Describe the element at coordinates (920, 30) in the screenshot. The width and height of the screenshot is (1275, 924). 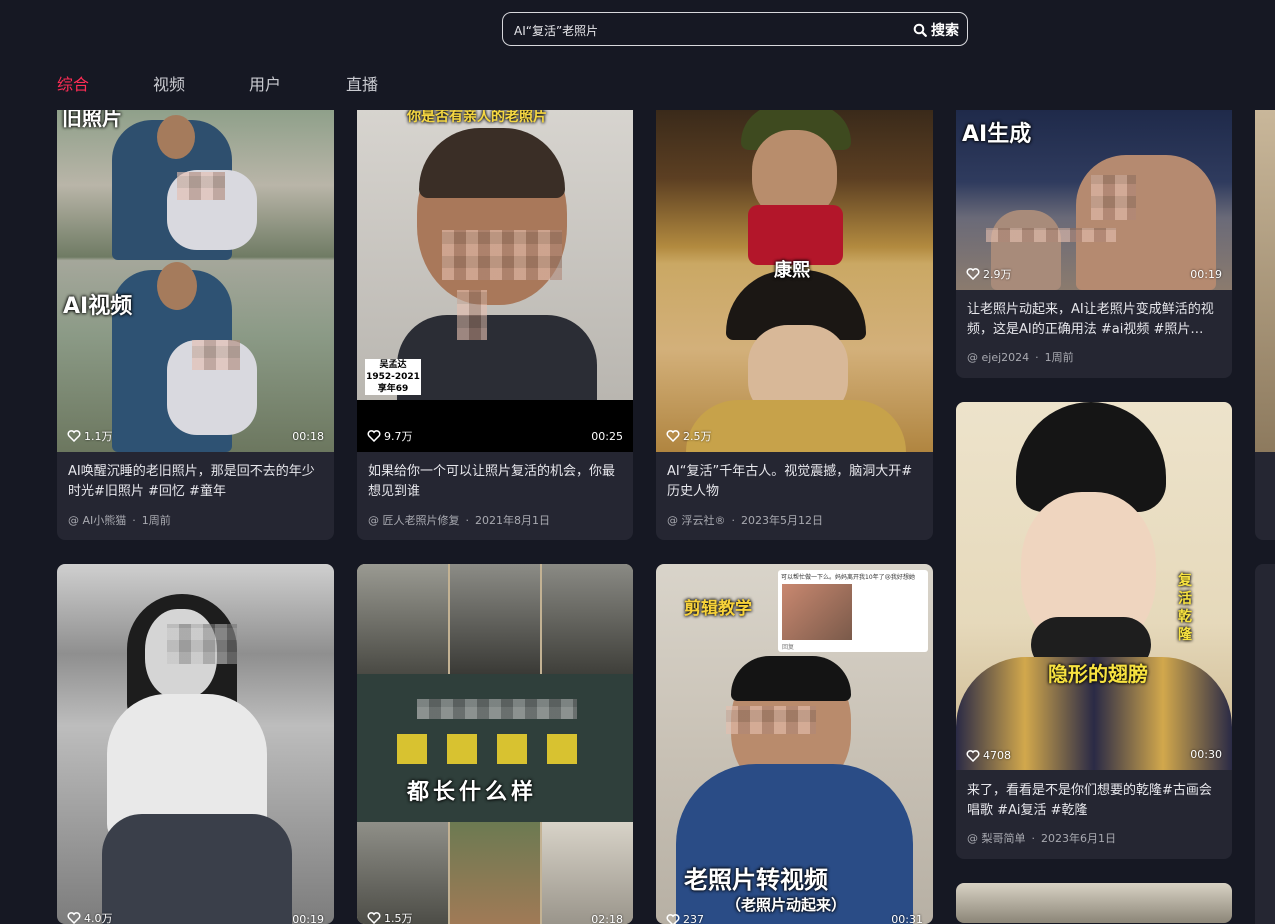
I see `search-icon` at that location.